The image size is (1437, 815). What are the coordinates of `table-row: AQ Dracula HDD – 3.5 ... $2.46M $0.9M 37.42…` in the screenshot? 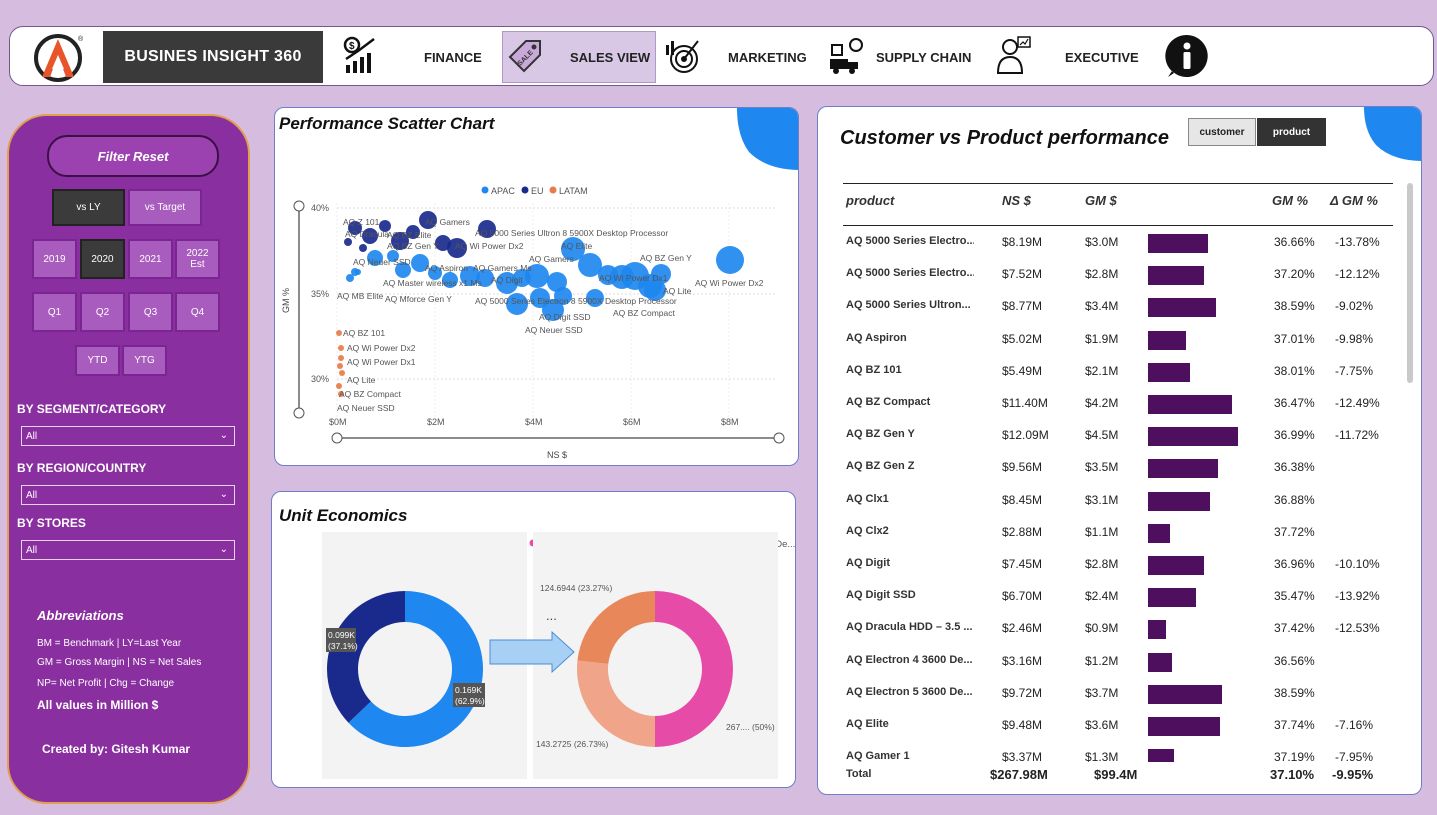 It's located at (1119, 629).